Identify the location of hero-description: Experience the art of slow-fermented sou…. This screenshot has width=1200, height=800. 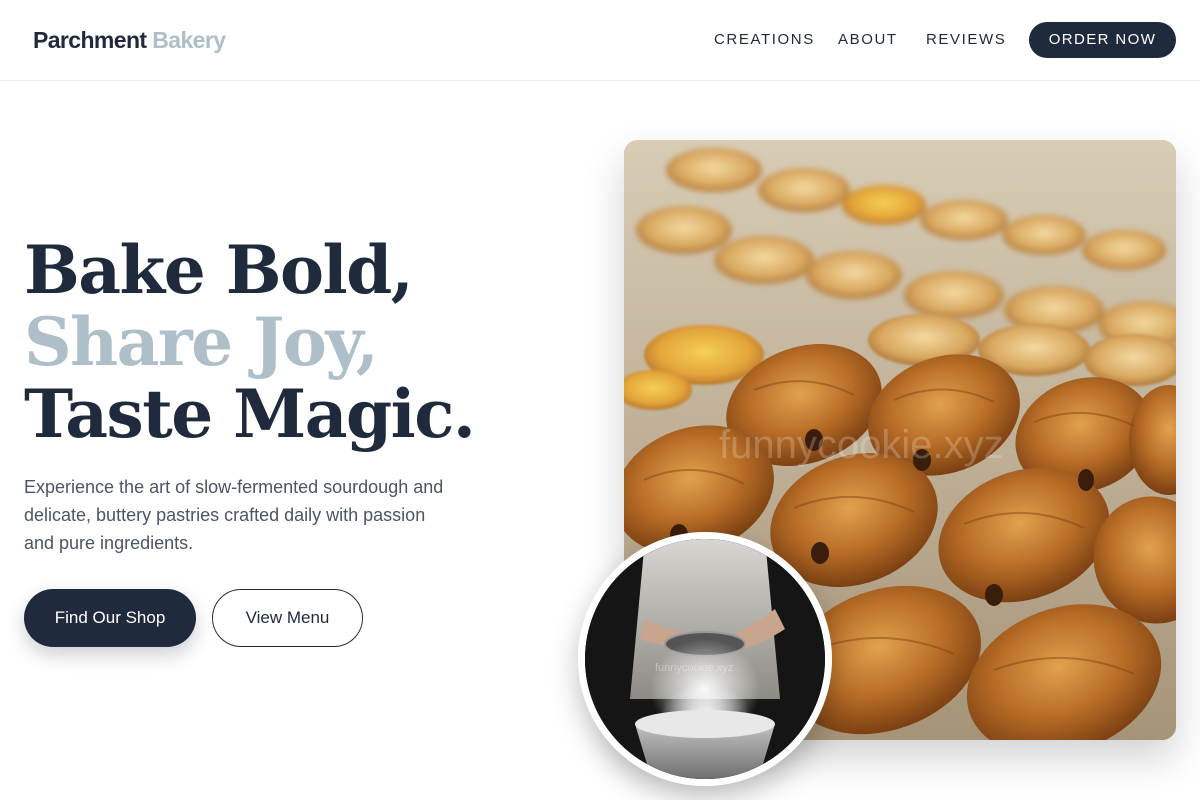
(234, 515).